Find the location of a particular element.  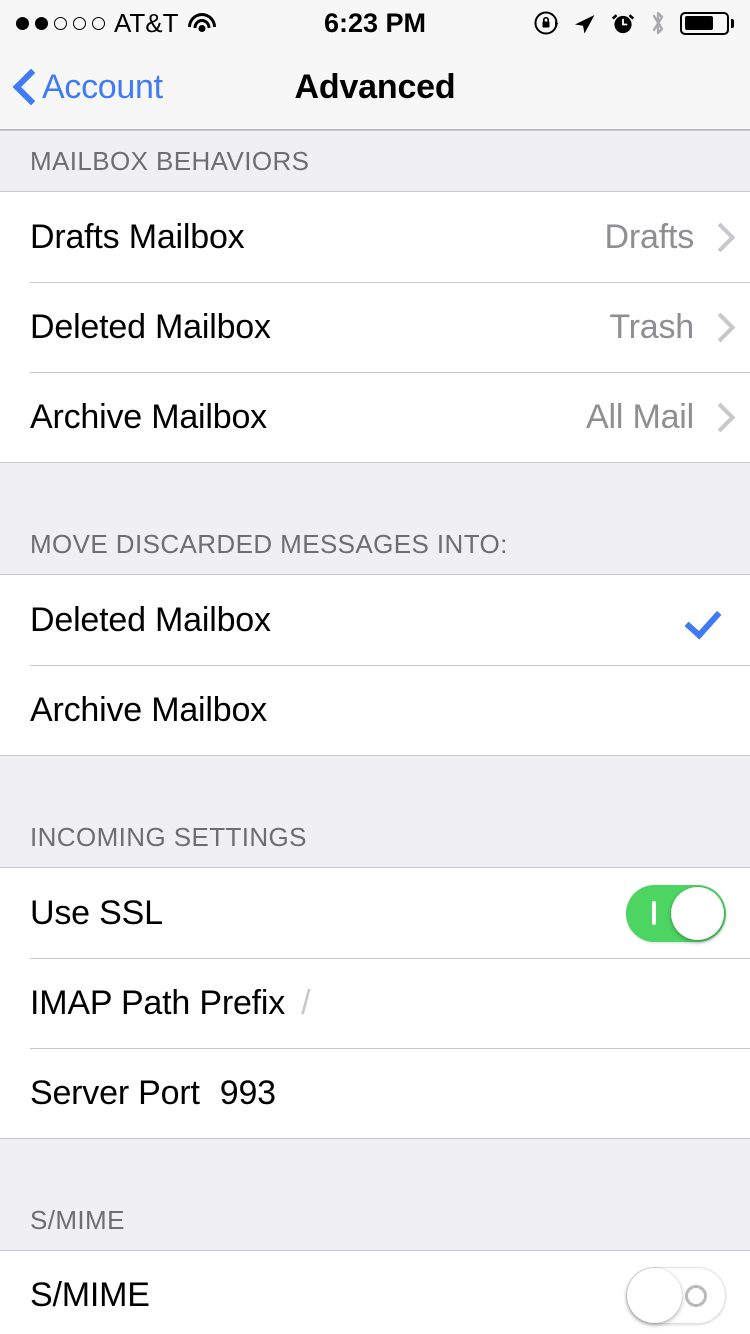

row-label: IMAP Path Prefix is located at coordinates (158, 1002).